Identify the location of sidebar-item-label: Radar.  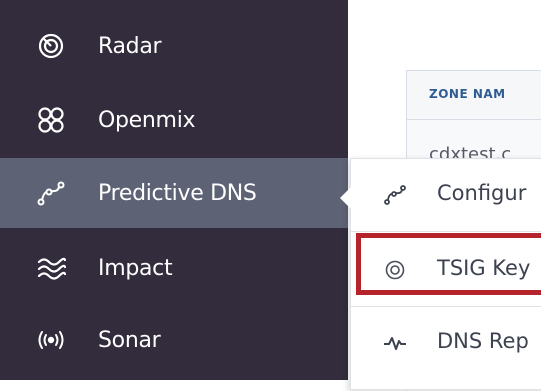
(130, 46).